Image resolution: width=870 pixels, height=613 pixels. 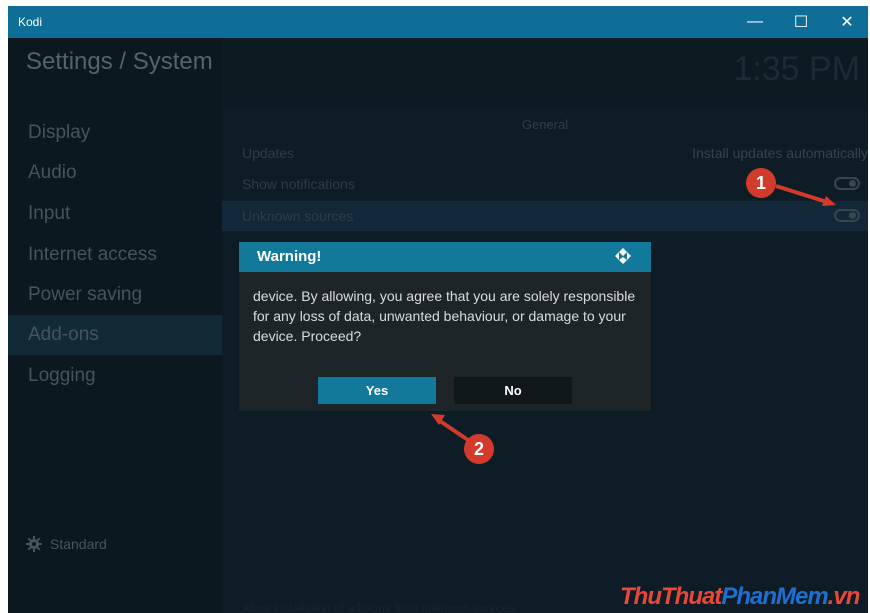 I want to click on settings-level-button: Standard, so click(x=66, y=544).